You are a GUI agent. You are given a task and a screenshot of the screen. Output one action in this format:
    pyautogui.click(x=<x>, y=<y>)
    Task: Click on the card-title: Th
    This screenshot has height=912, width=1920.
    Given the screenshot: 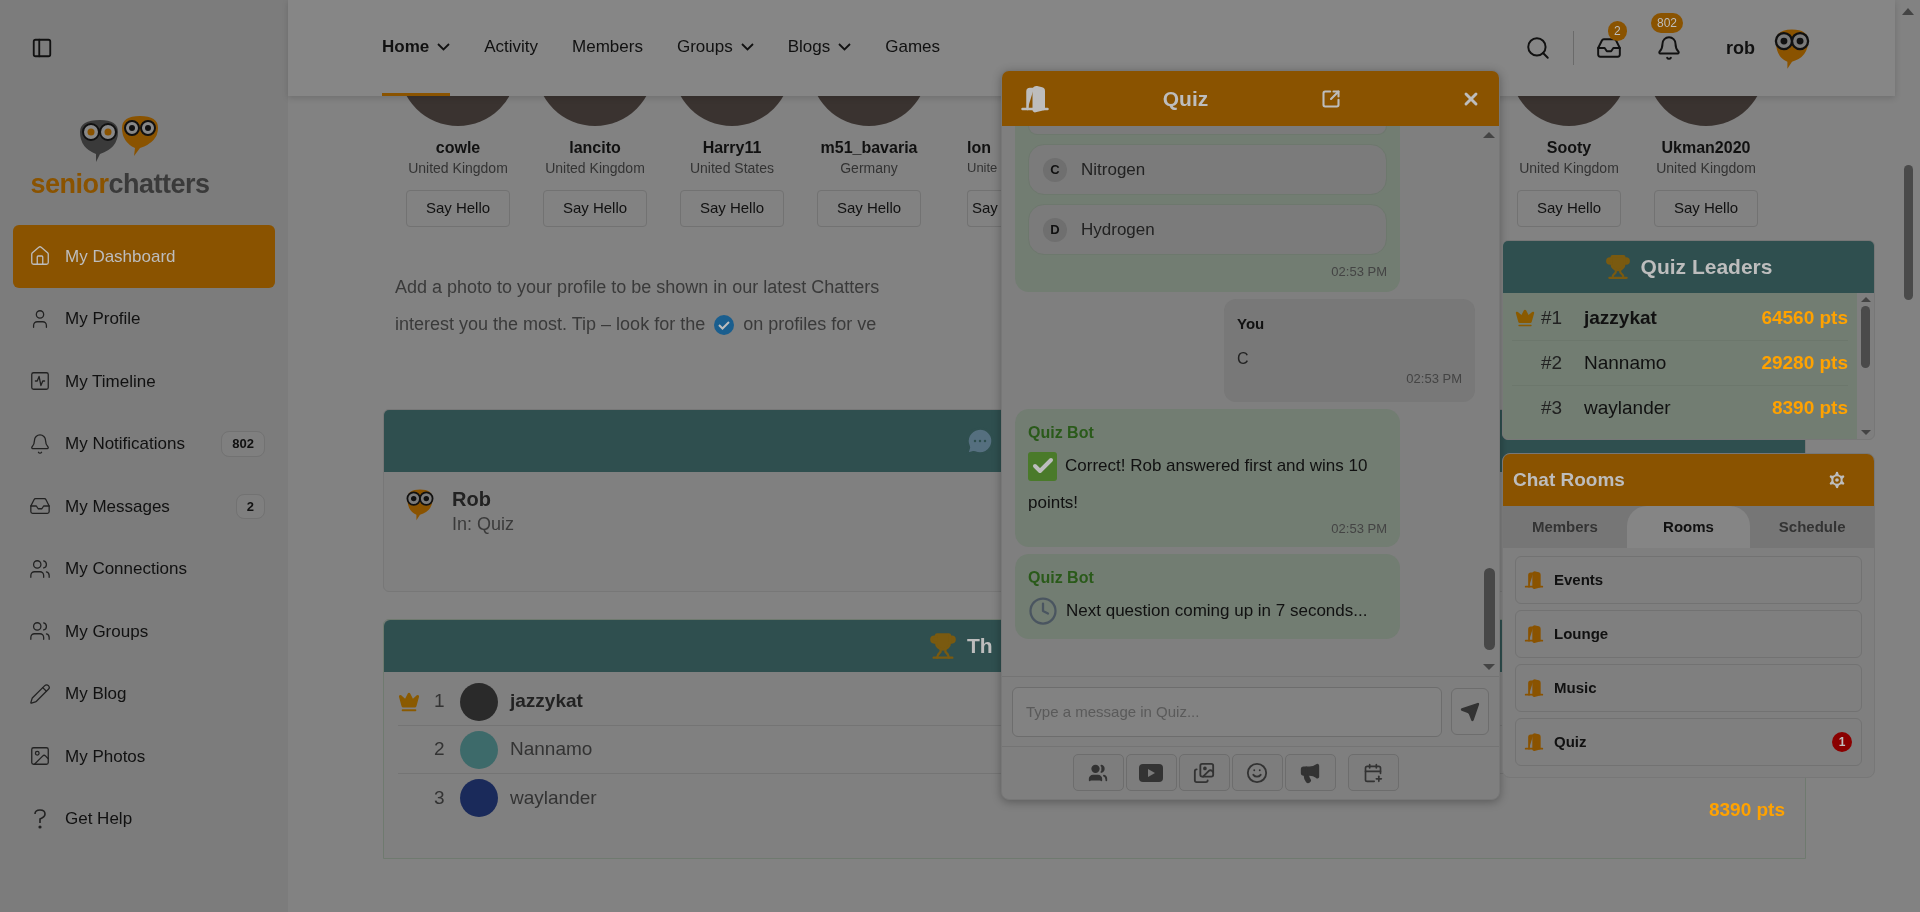 What is the action you would take?
    pyautogui.click(x=980, y=646)
    